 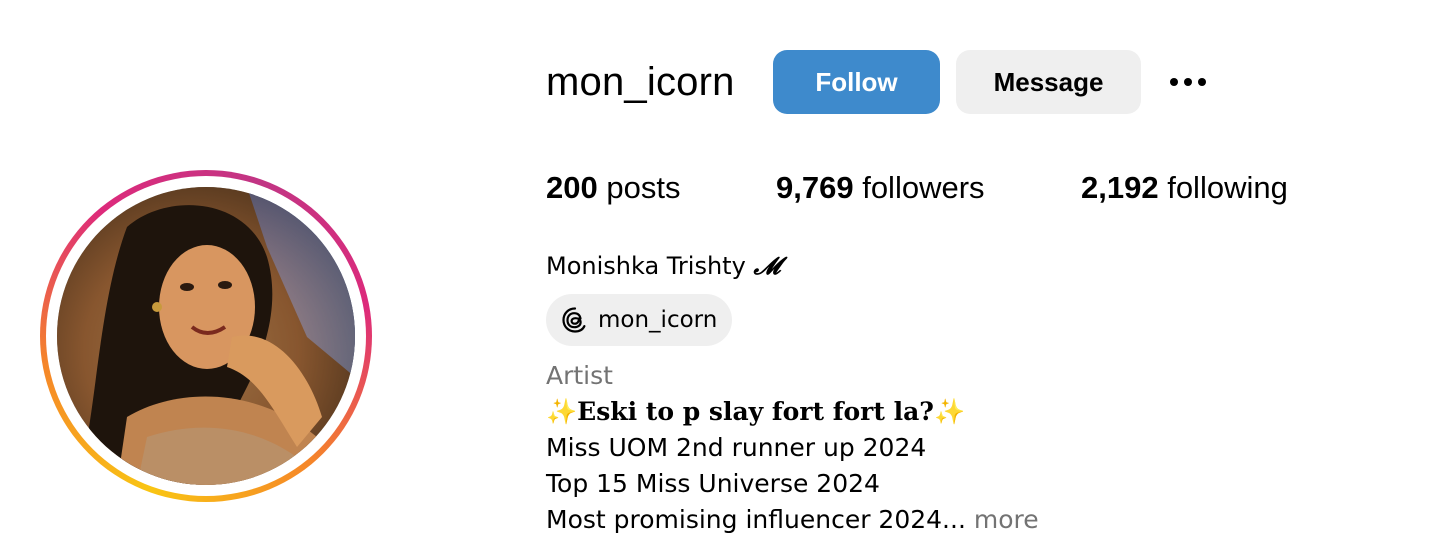 What do you see at coordinates (572, 187) in the screenshot?
I see `posts-number: 200` at bounding box center [572, 187].